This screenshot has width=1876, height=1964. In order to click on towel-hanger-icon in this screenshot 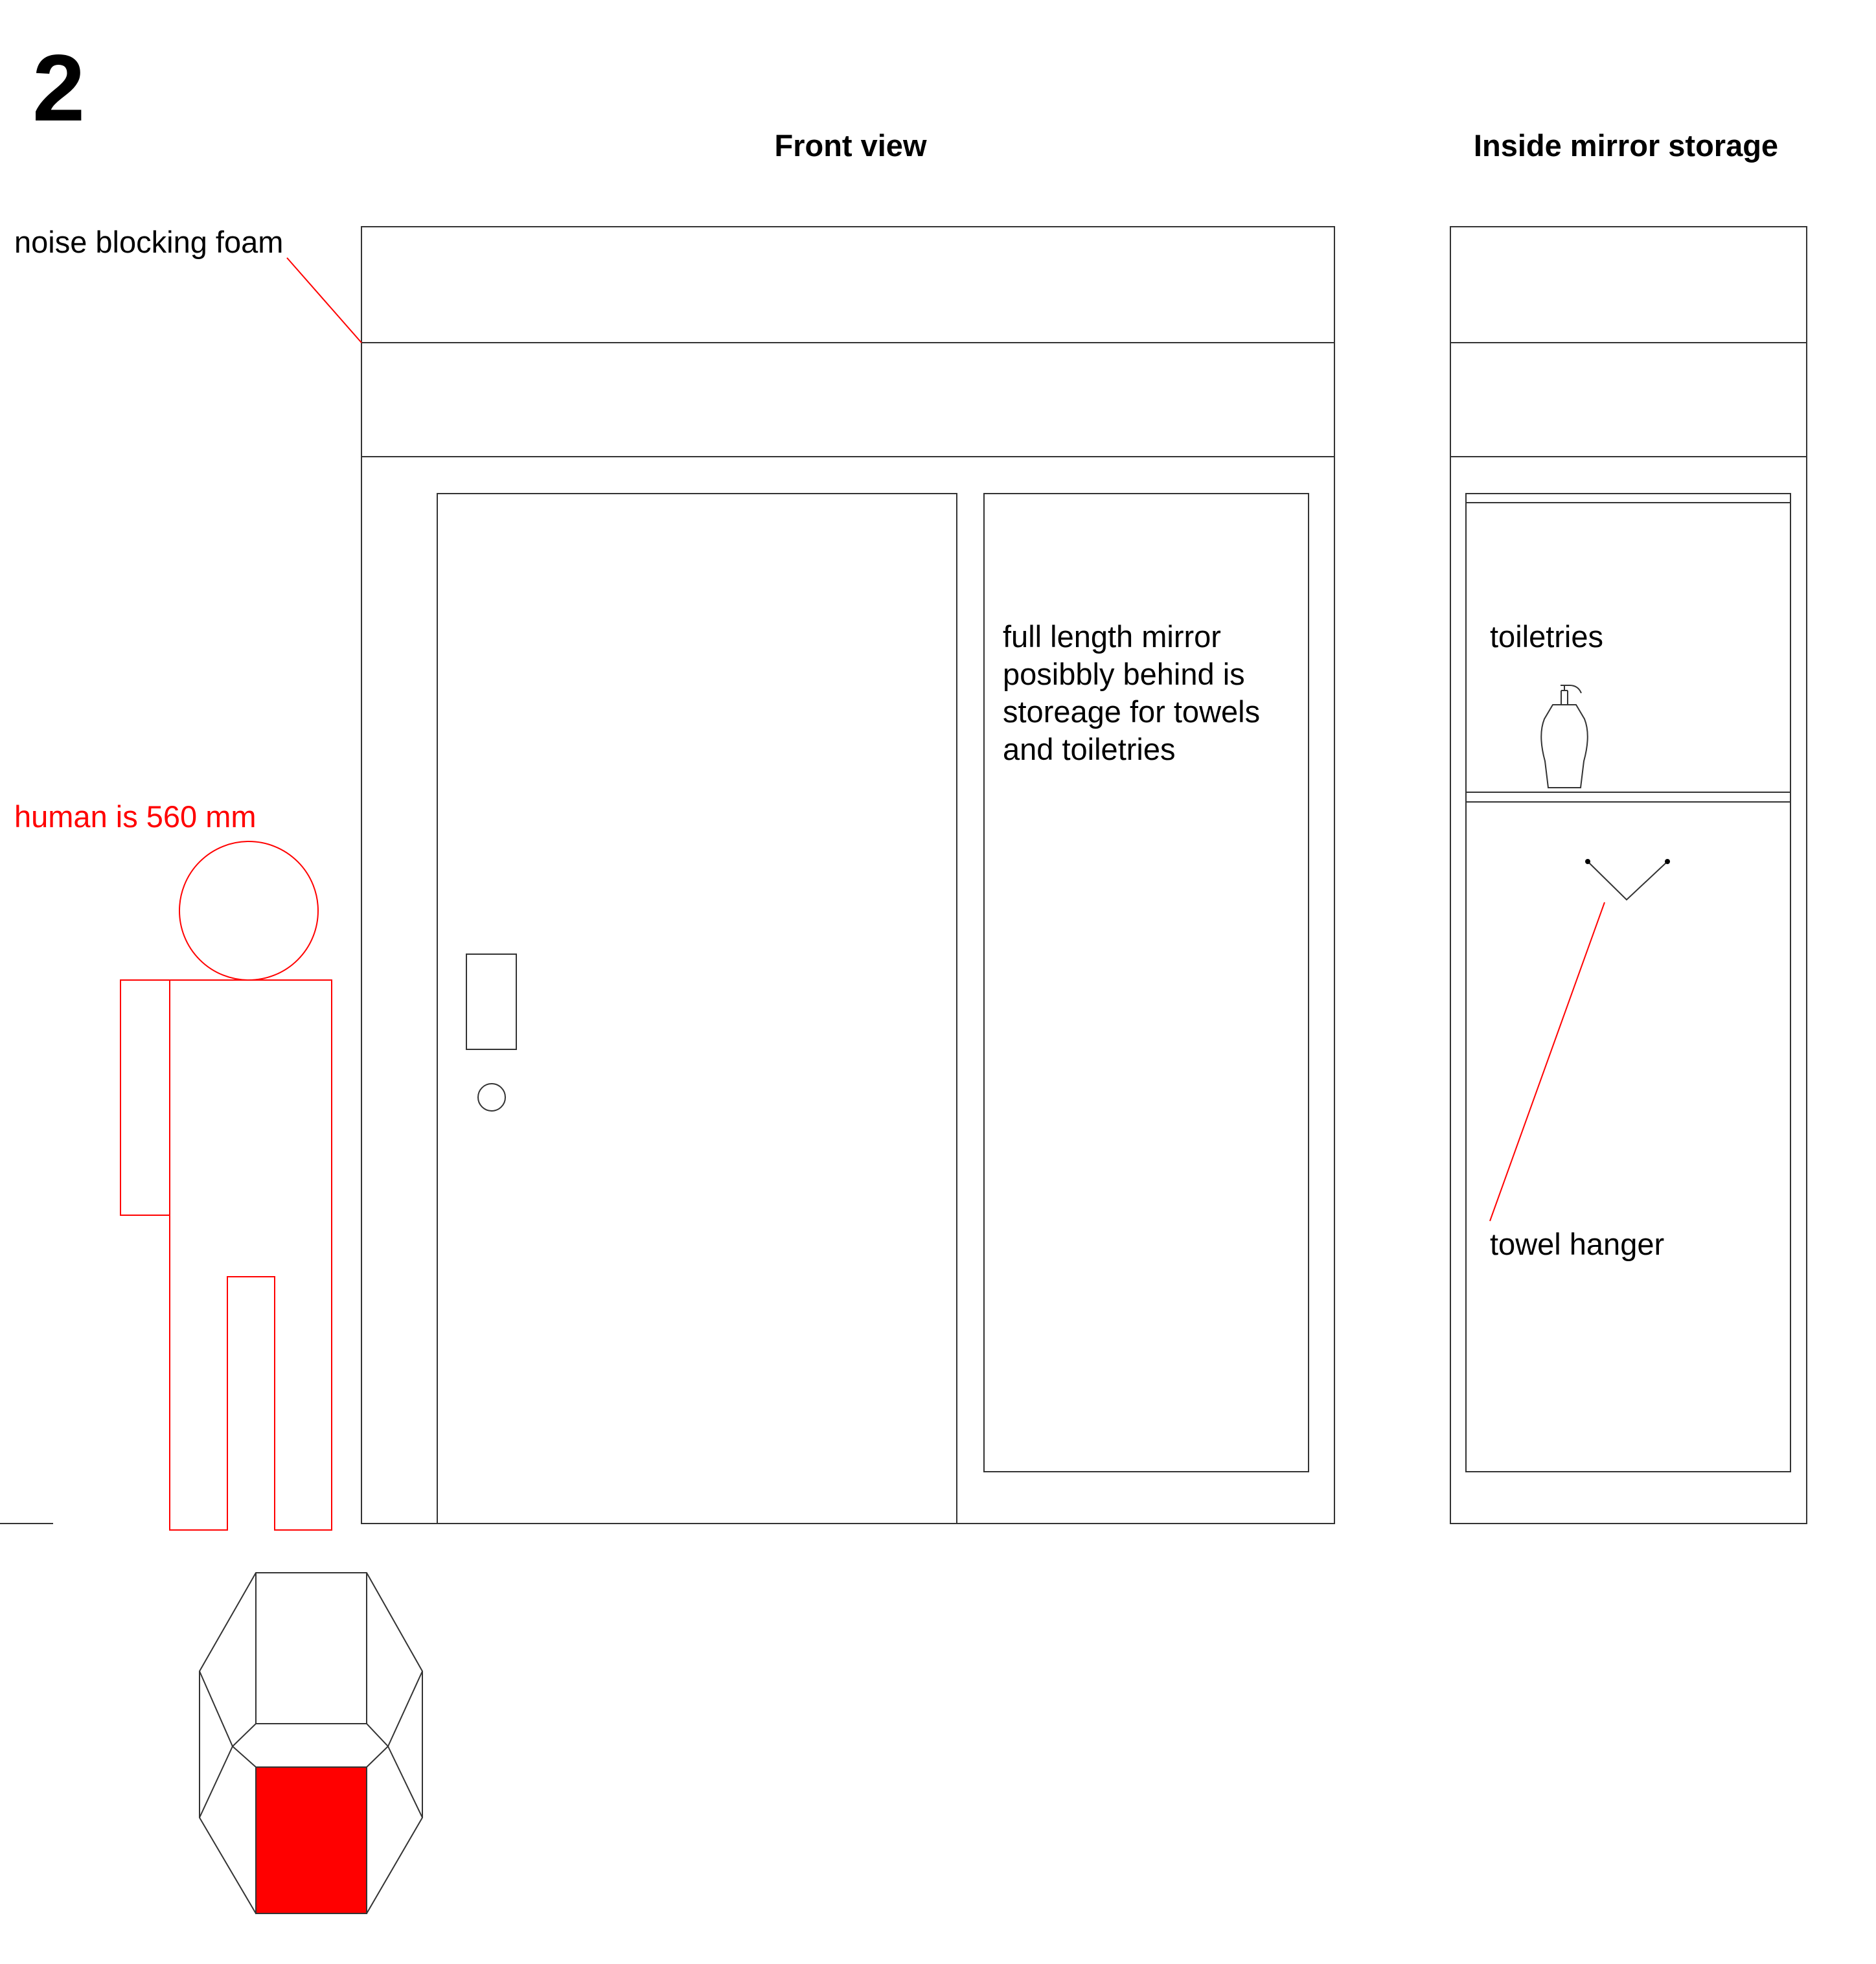, I will do `click(1627, 880)`.